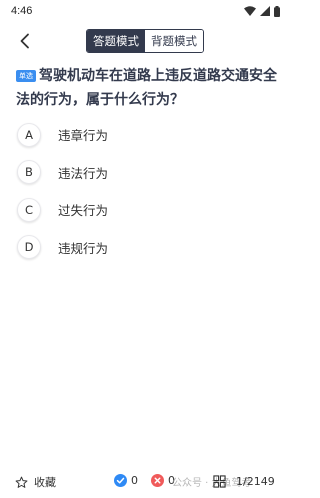  I want to click on signal-icon, so click(265, 11).